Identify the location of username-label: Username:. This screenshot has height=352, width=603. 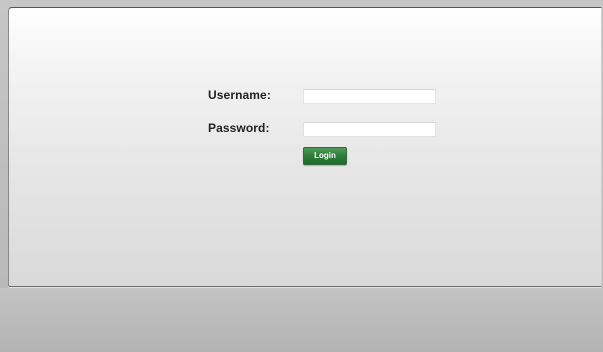
(239, 95).